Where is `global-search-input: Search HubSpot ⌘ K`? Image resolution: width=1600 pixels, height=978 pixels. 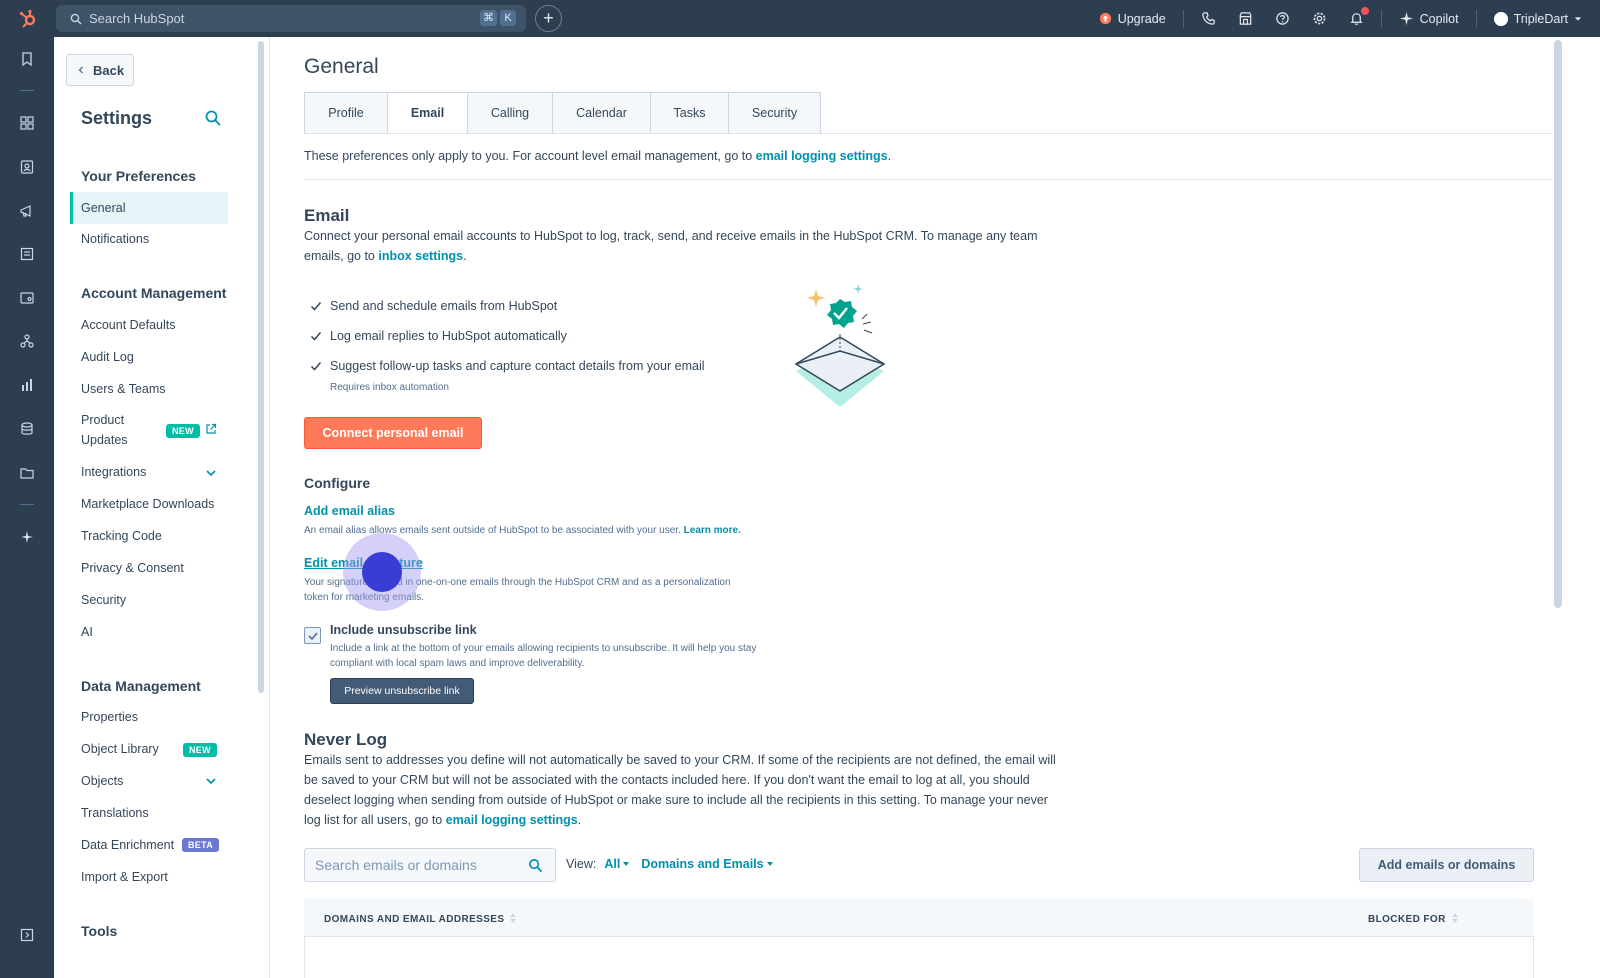 global-search-input: Search HubSpot ⌘ K is located at coordinates (291, 18).